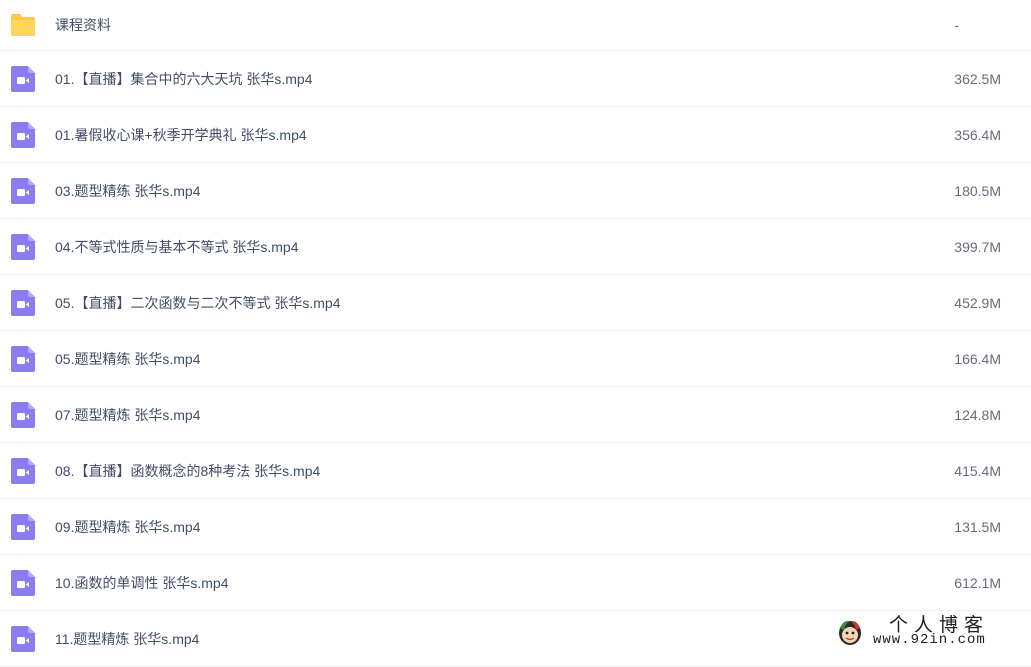 The height and width of the screenshot is (667, 1031). Describe the element at coordinates (141, 583) in the screenshot. I see `file-name: 10.函数的单调性 张华s.mp4` at that location.